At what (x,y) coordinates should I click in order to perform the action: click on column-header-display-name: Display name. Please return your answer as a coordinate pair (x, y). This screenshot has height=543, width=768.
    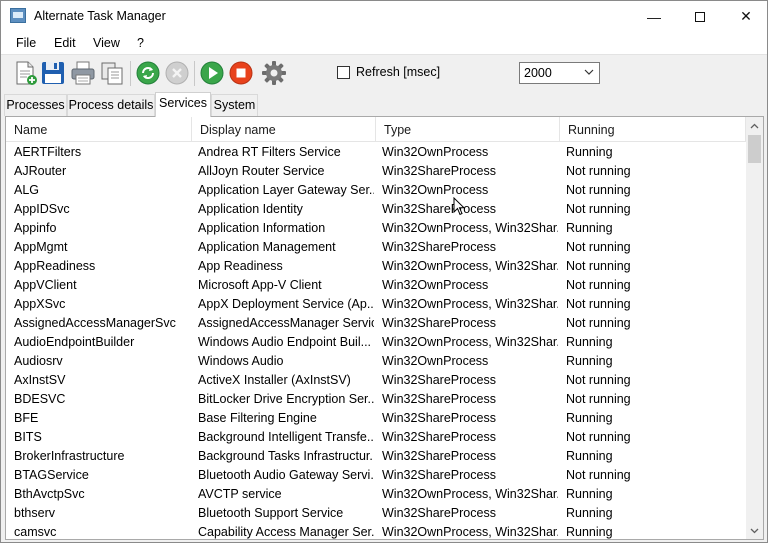
    Looking at the image, I should click on (284, 129).